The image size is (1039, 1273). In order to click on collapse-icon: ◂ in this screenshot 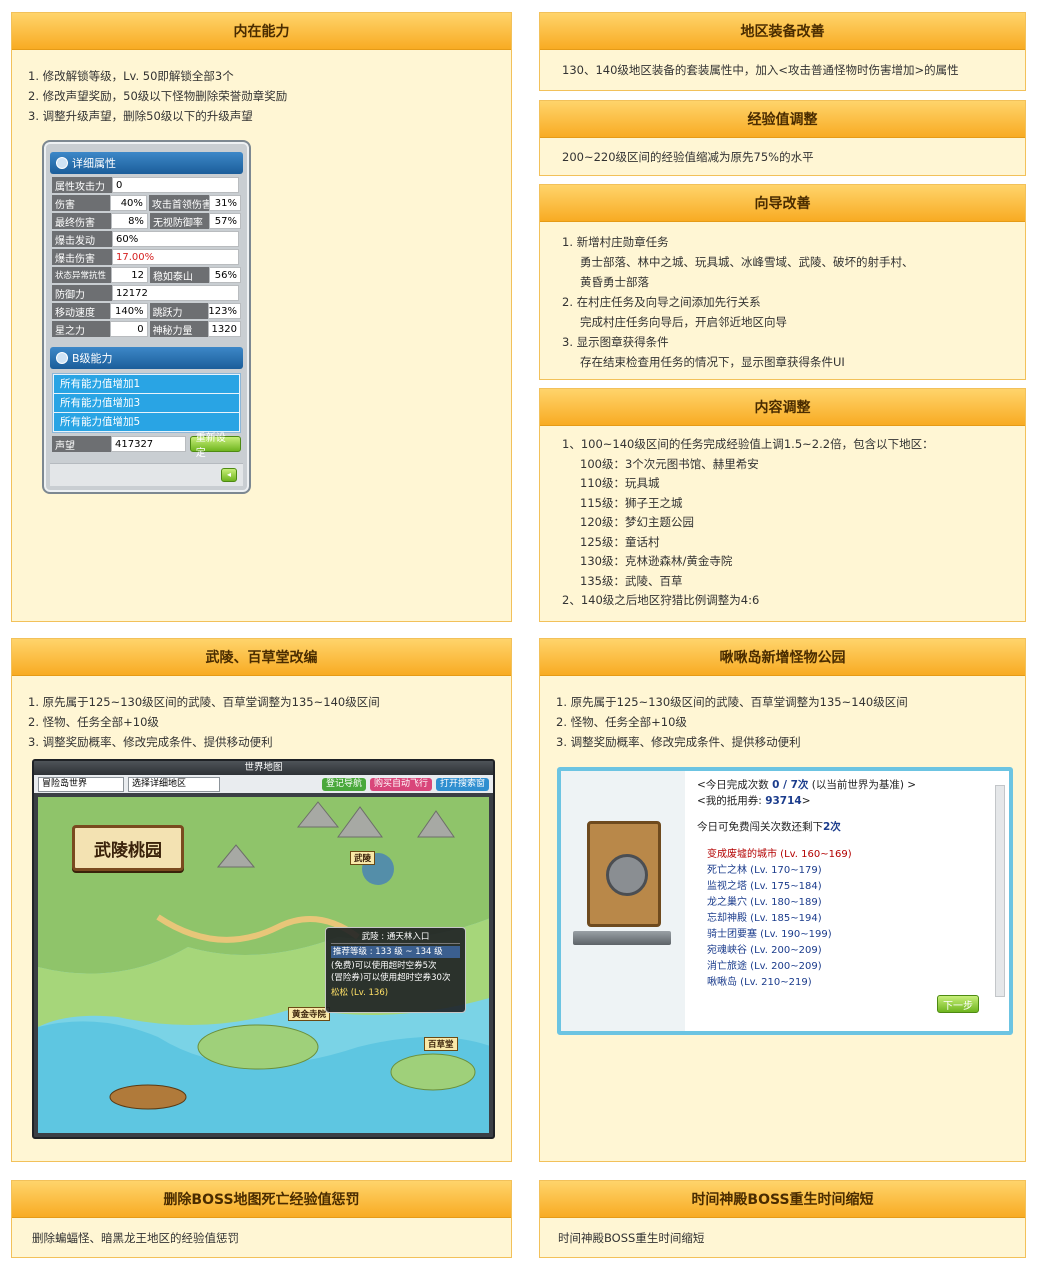, I will do `click(229, 475)`.